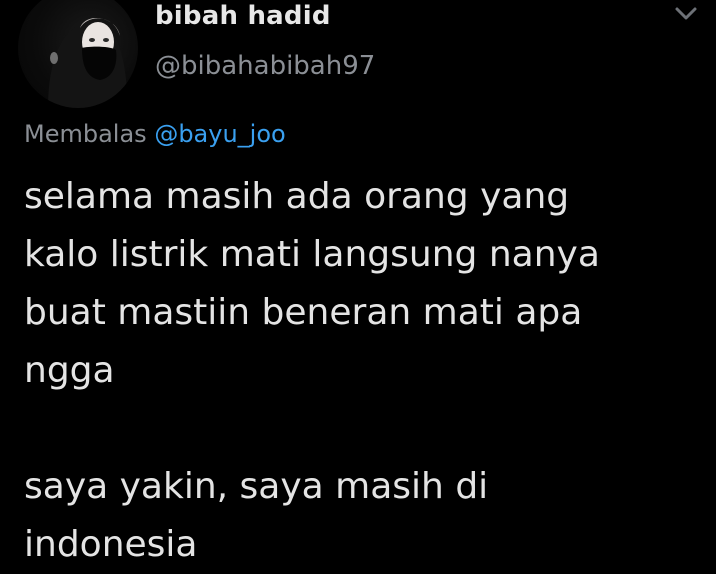 The width and height of the screenshot is (716, 574). Describe the element at coordinates (219, 134) in the screenshot. I see `reply-mention-link: @bayu_joo` at that location.